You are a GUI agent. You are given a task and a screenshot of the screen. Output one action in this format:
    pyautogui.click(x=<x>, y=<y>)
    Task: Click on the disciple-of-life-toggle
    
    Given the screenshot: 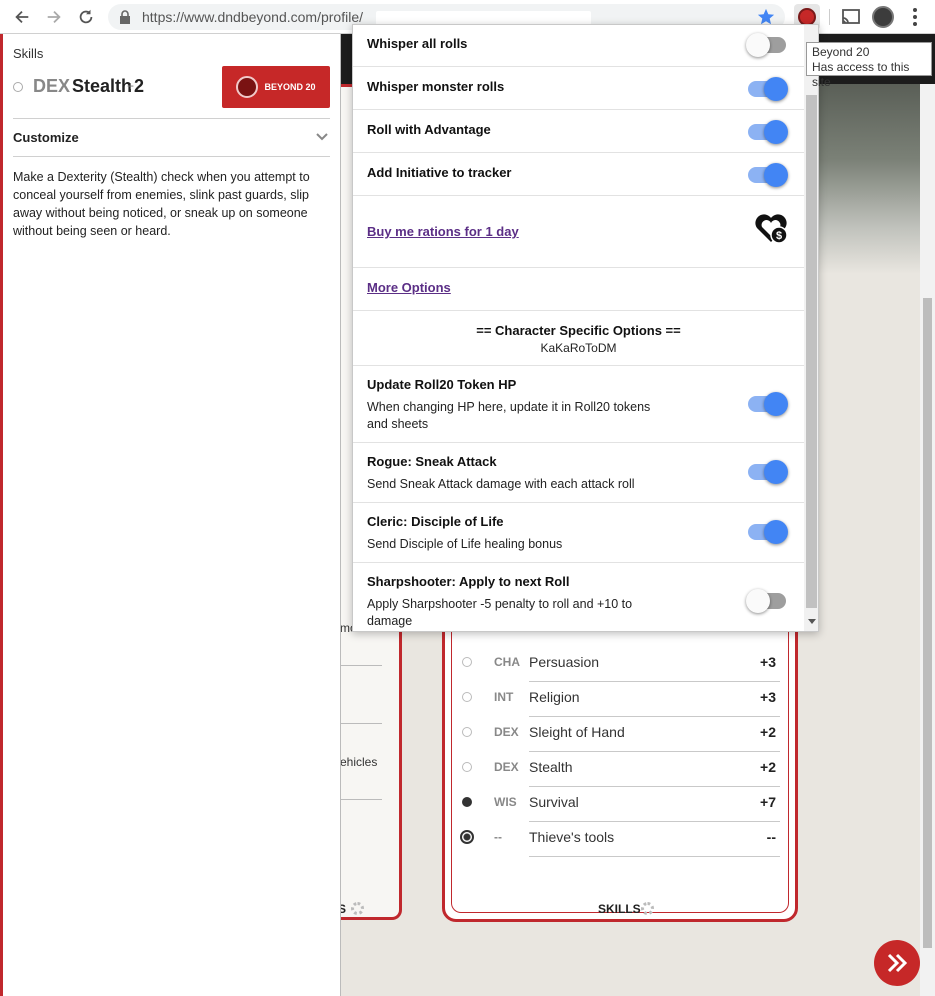 What is the action you would take?
    pyautogui.click(x=767, y=532)
    